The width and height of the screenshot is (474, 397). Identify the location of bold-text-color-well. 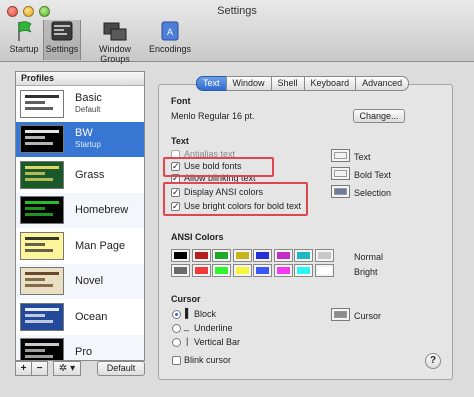
(340, 173).